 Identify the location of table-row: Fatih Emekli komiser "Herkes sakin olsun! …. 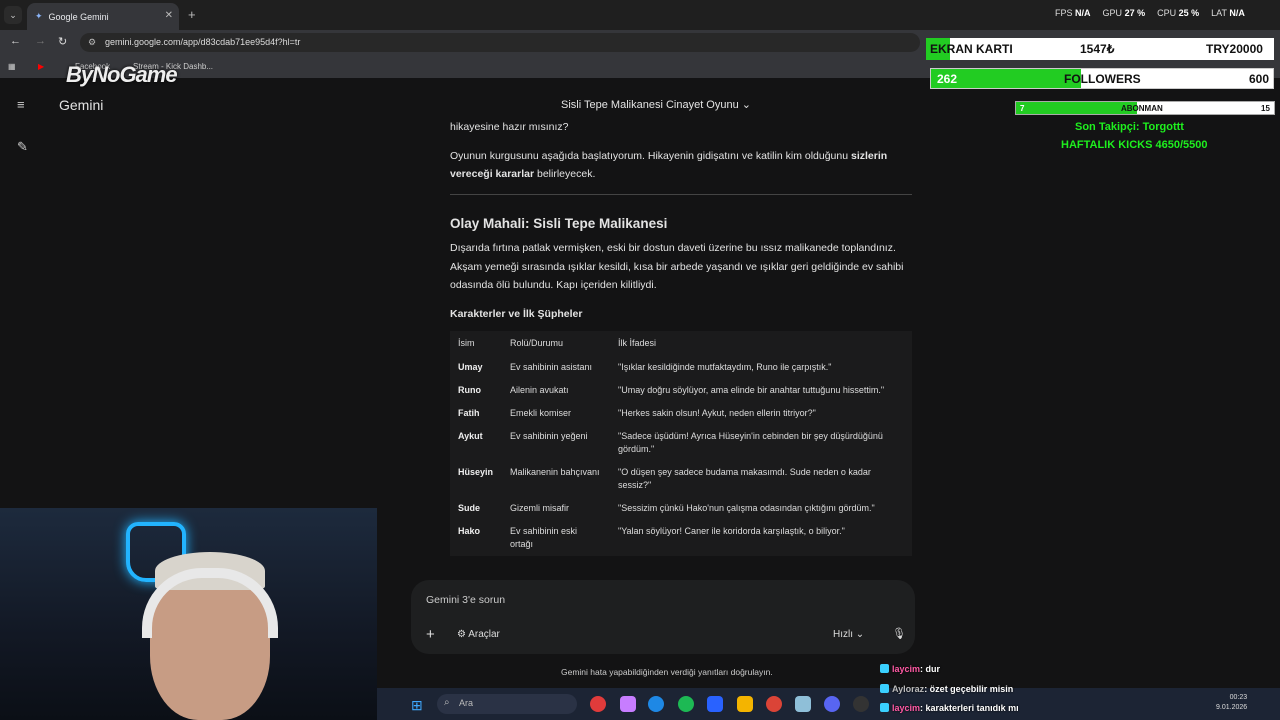
(637, 413).